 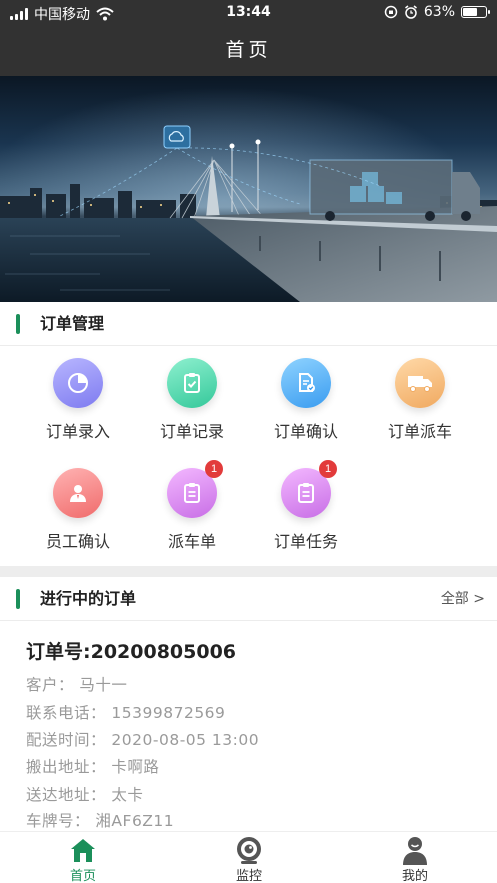 I want to click on view-all-link: 全部 >, so click(x=463, y=599).